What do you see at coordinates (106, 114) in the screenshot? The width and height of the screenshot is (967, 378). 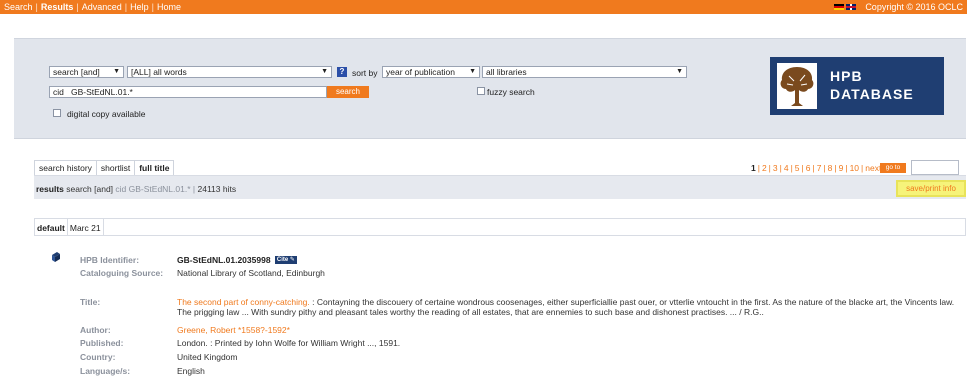 I see `digital-copy-label: digital copy available` at bounding box center [106, 114].